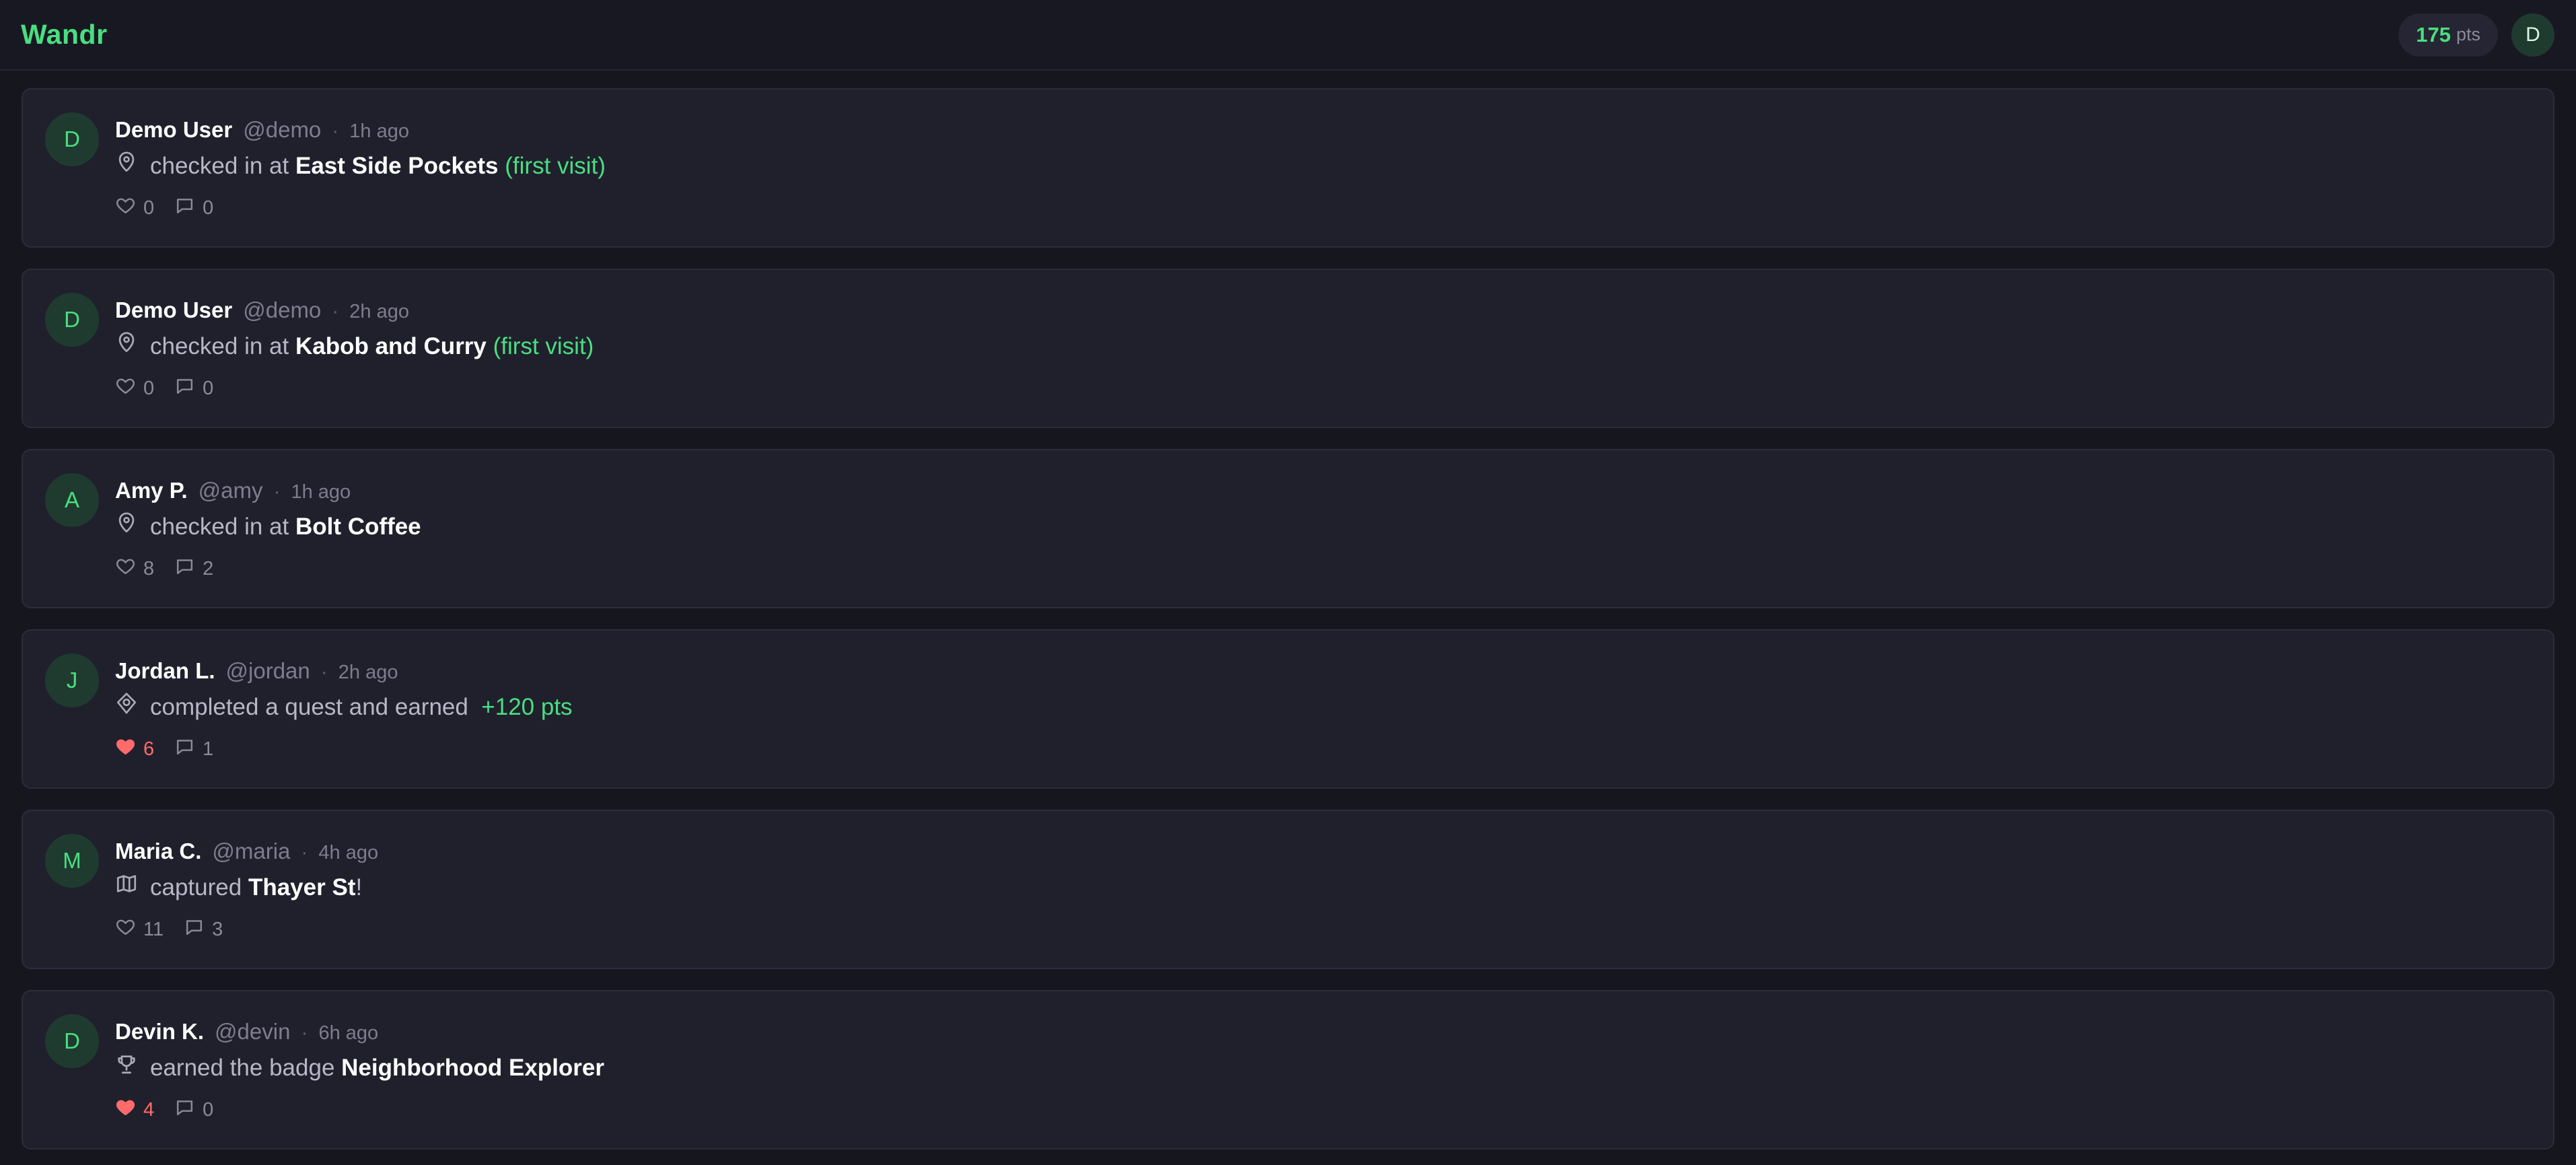  Describe the element at coordinates (268, 671) in the screenshot. I see `user-handle: @jordan` at that location.